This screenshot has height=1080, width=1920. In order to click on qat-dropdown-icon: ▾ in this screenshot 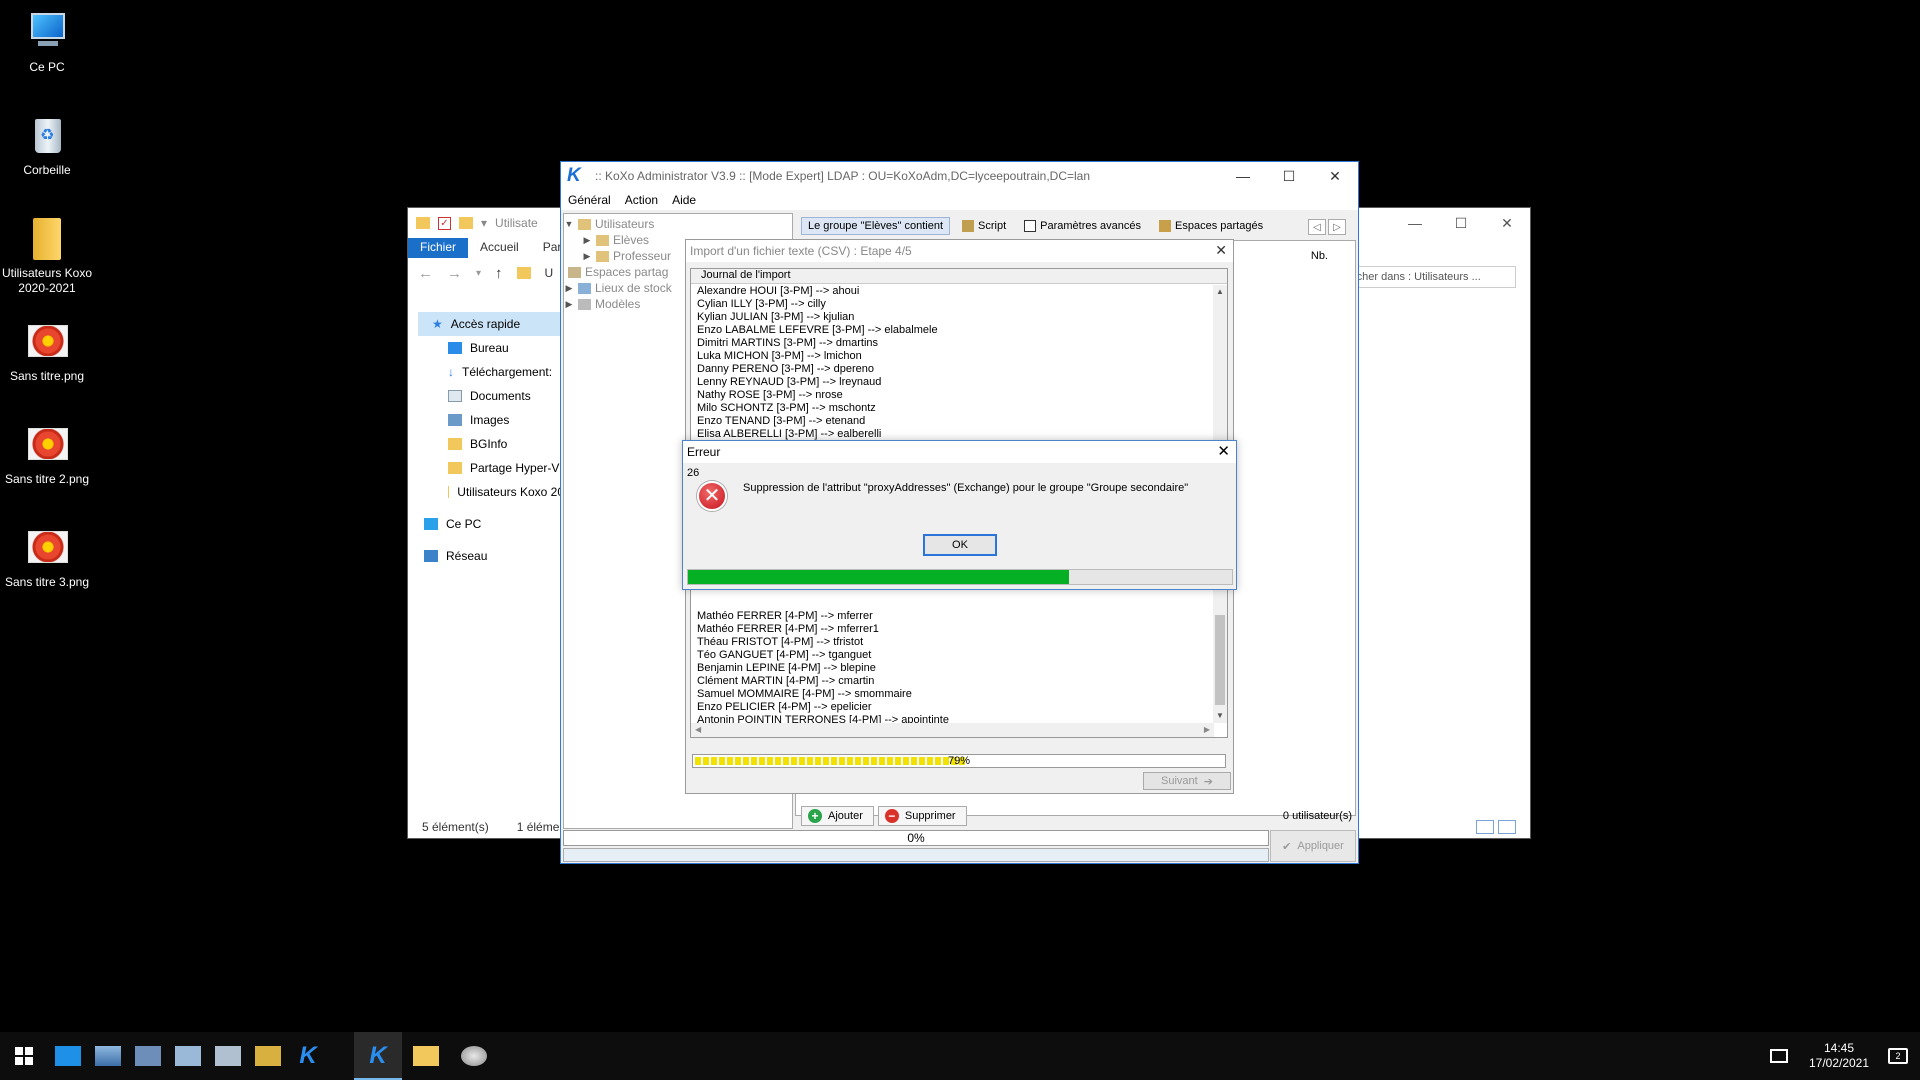, I will do `click(484, 223)`.